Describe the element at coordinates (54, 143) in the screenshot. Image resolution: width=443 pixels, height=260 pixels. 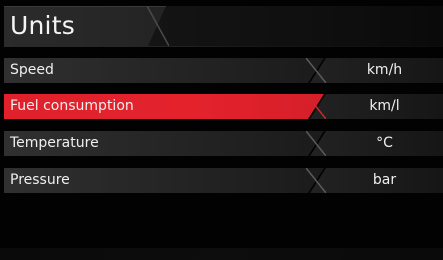
I see `unit-label: Temperature` at that location.